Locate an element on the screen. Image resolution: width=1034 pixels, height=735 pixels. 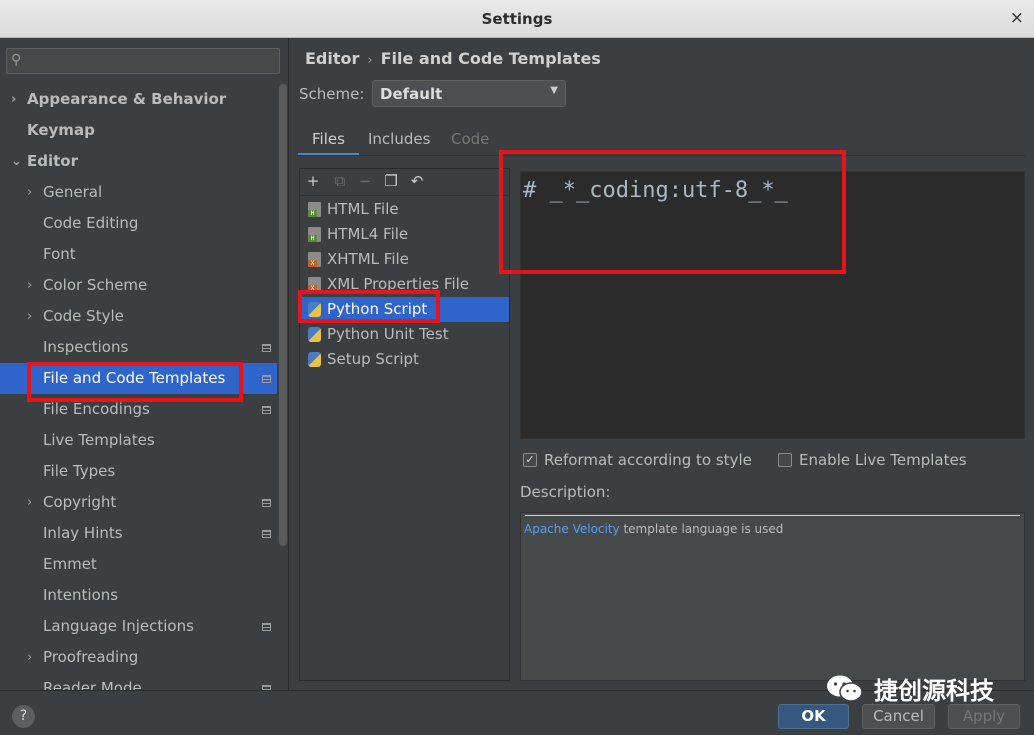
apache-velocity-link: Apache Velocity is located at coordinates (572, 529).